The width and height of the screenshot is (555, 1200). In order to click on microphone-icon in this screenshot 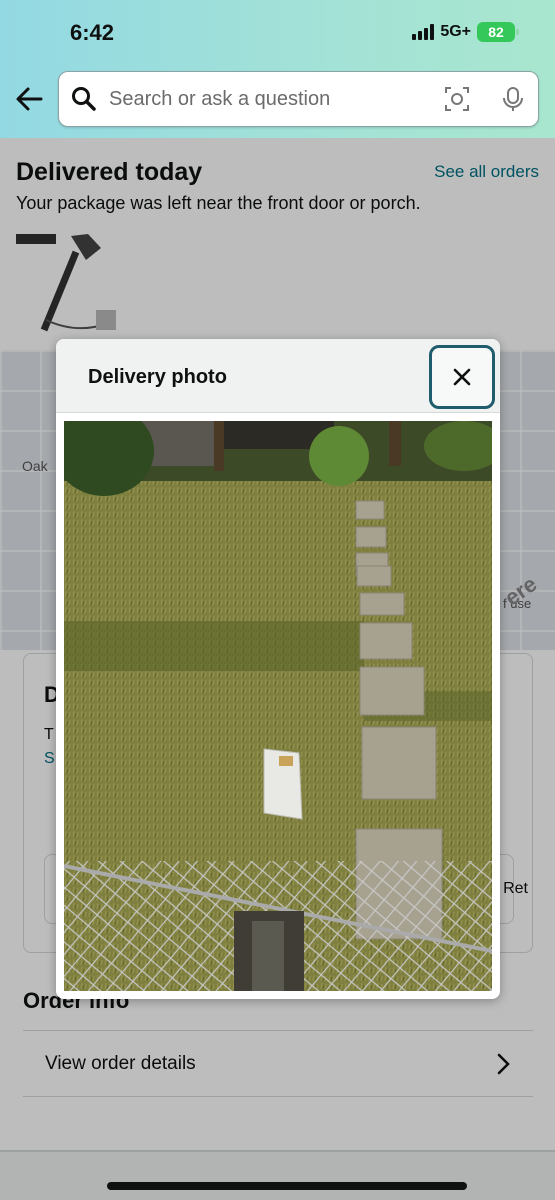, I will do `click(513, 99)`.